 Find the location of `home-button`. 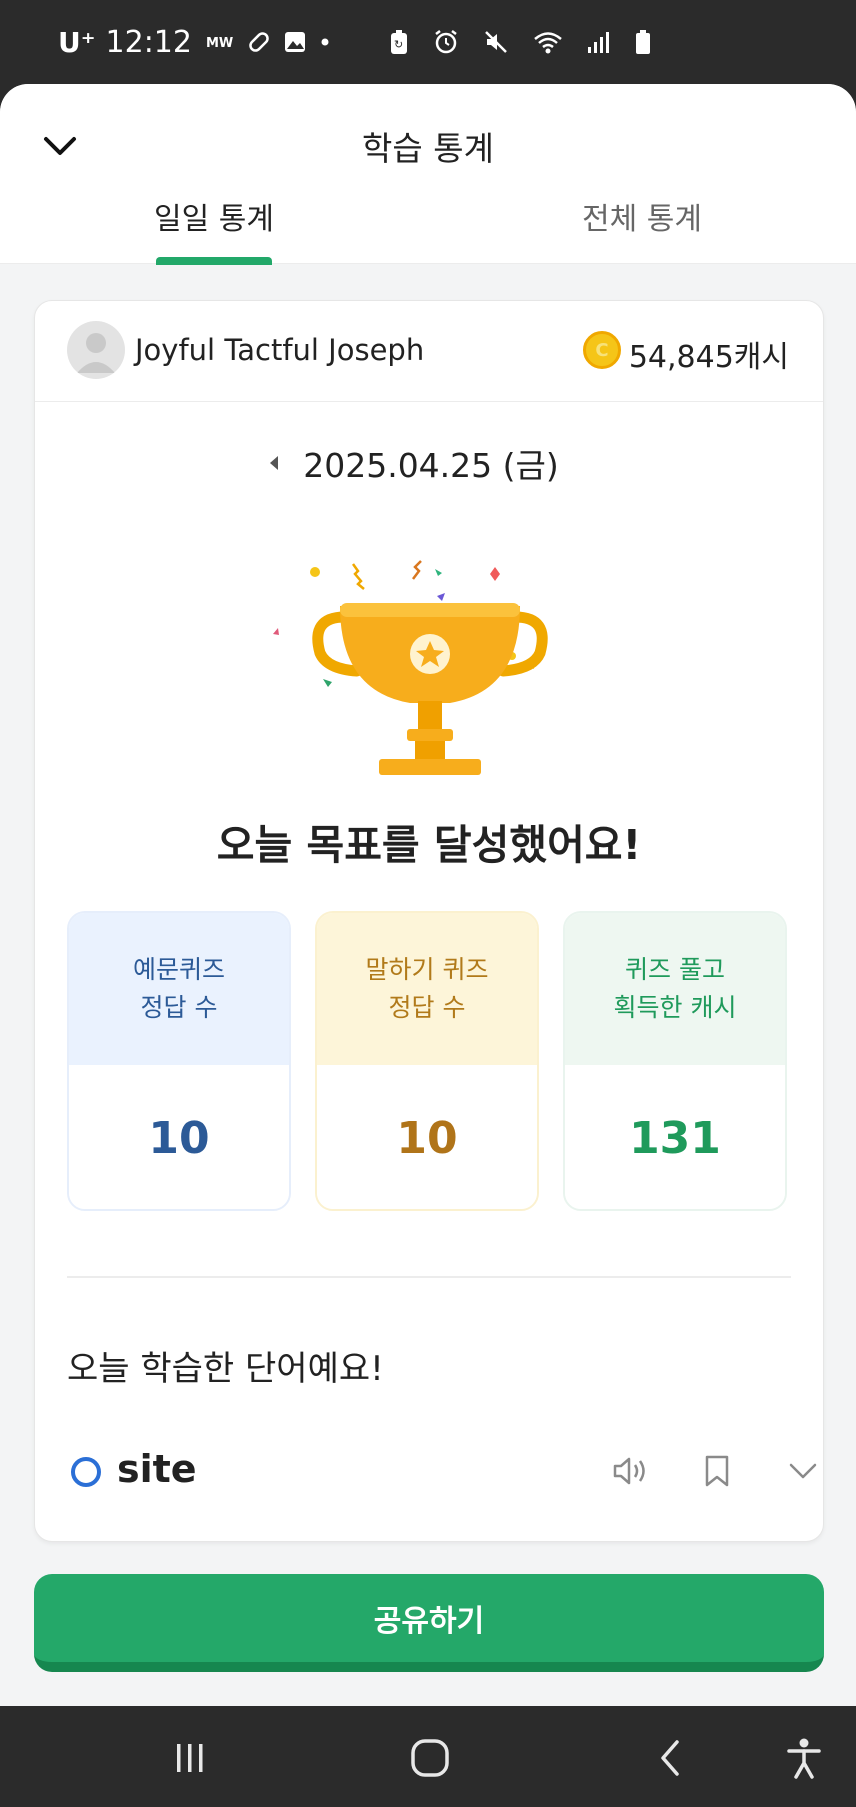

home-button is located at coordinates (430, 1758).